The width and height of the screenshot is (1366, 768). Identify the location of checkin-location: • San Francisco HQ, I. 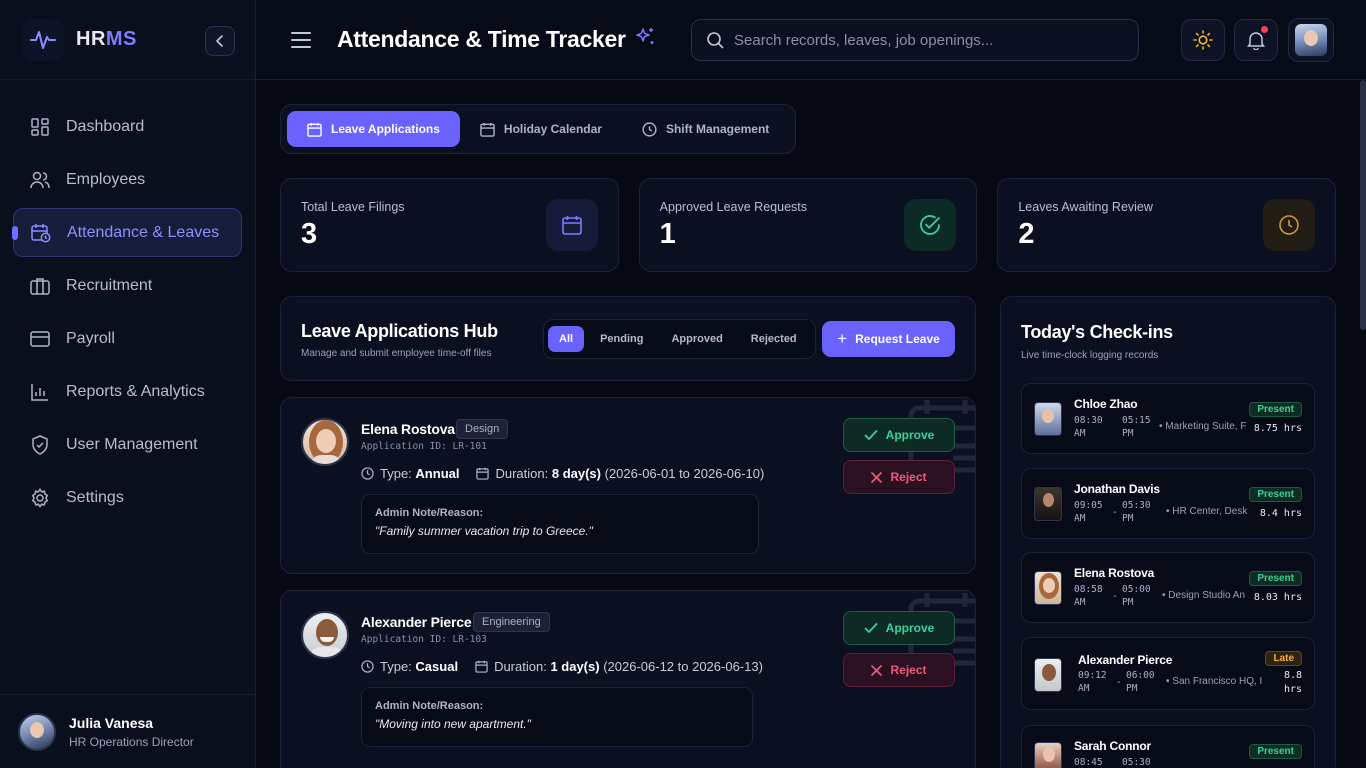
(1214, 681).